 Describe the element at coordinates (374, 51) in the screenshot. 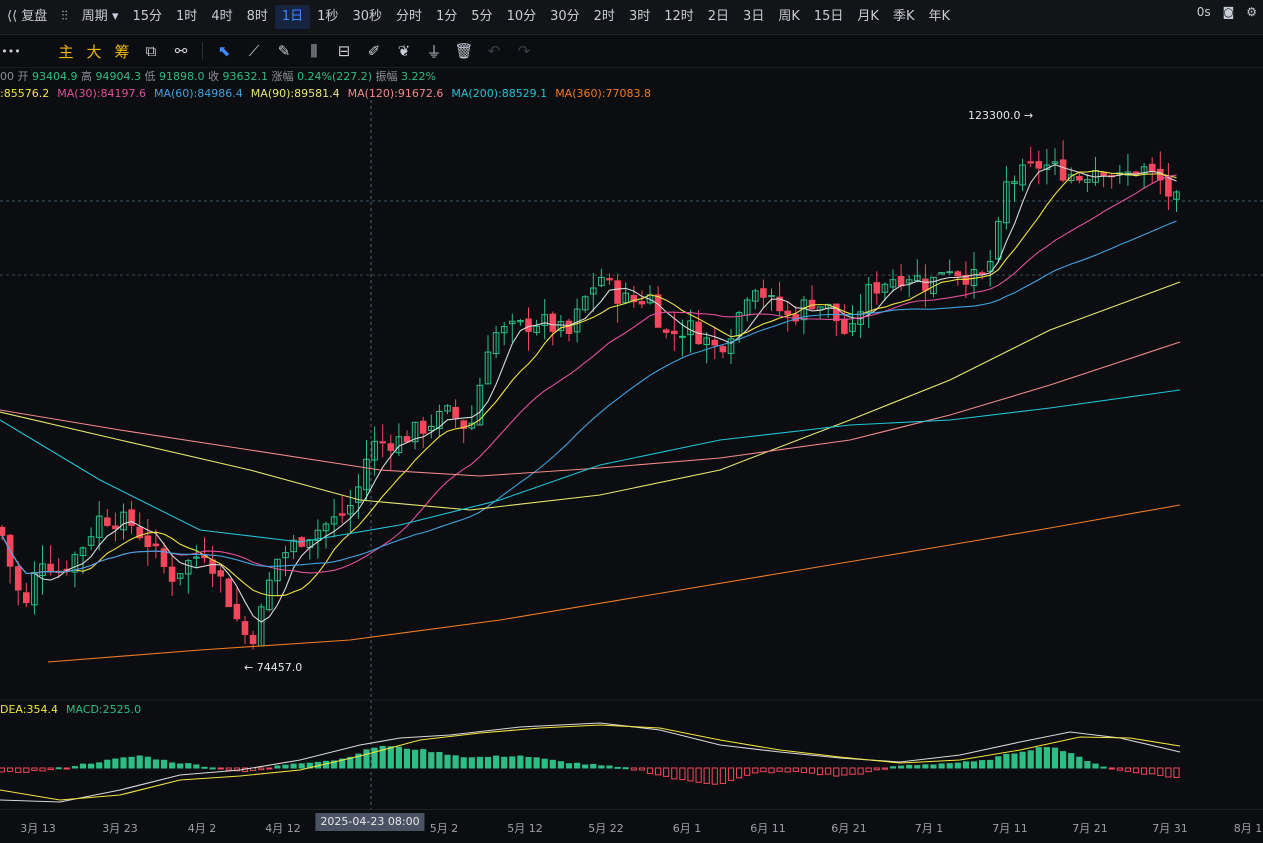

I see `note-tool-icon: ✐` at that location.